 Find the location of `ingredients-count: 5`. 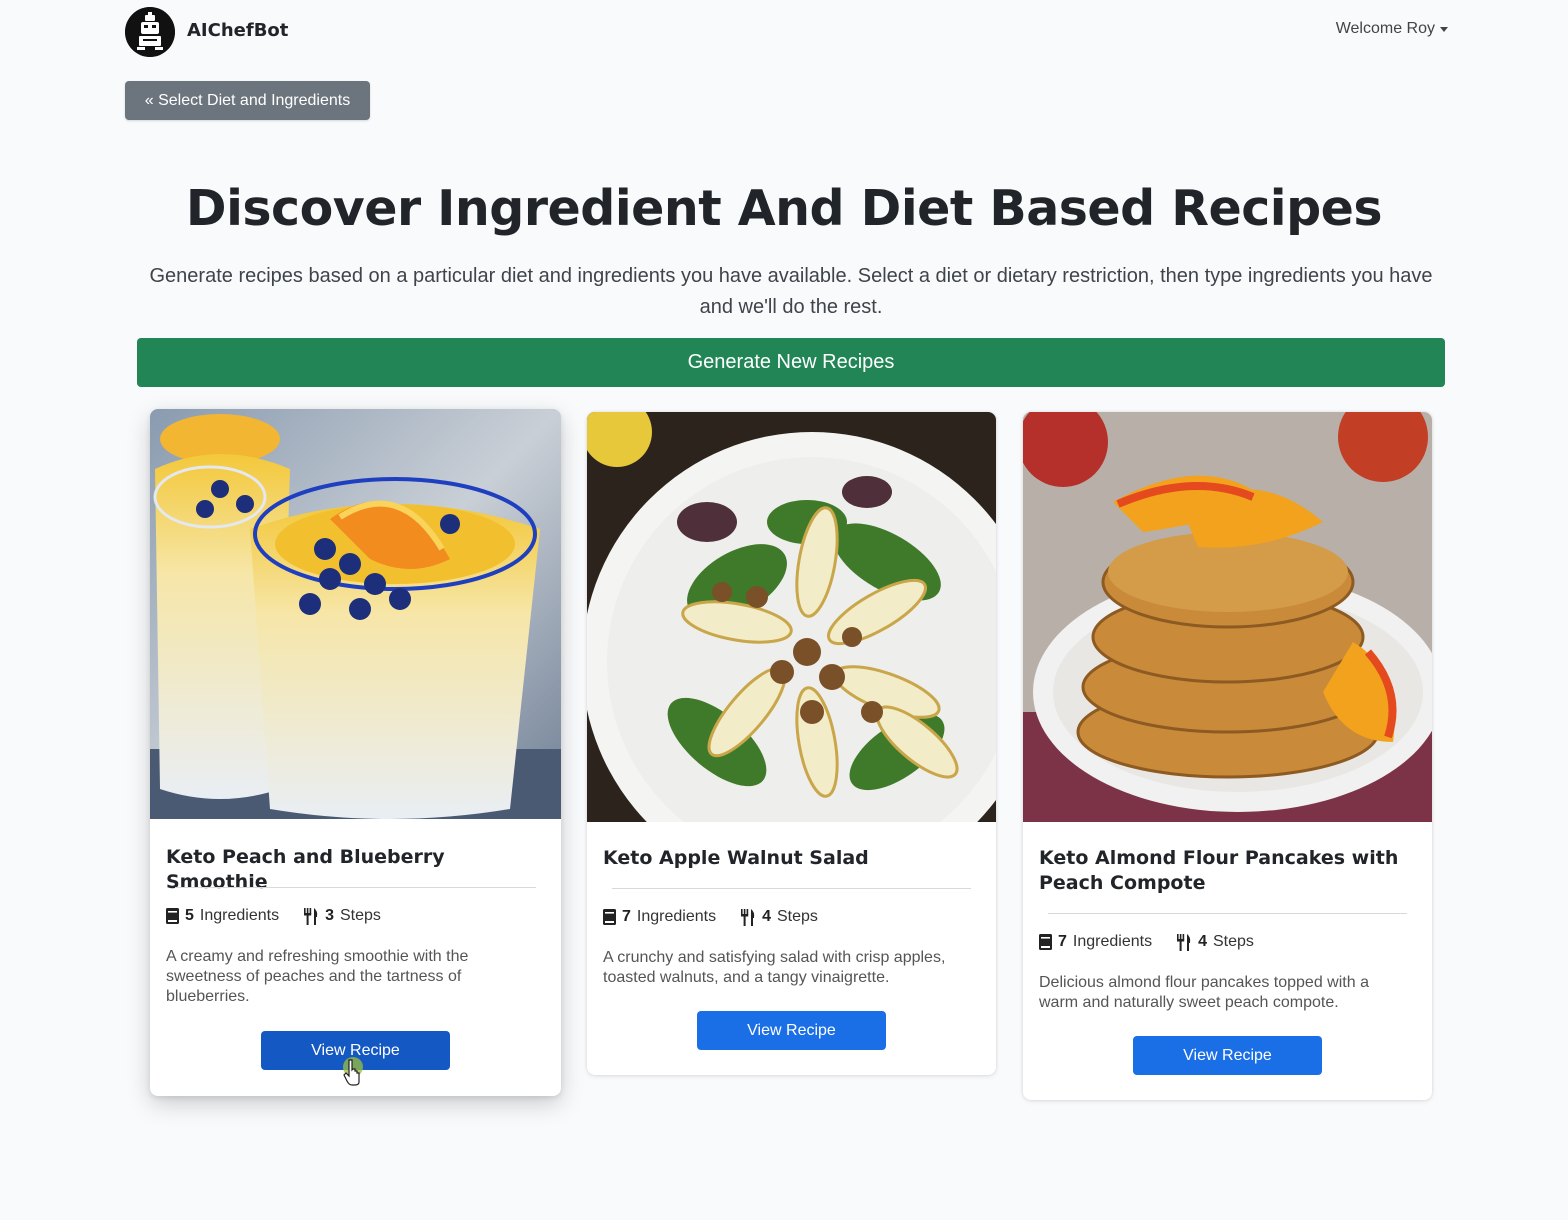

ingredients-count: 5 is located at coordinates (189, 915).